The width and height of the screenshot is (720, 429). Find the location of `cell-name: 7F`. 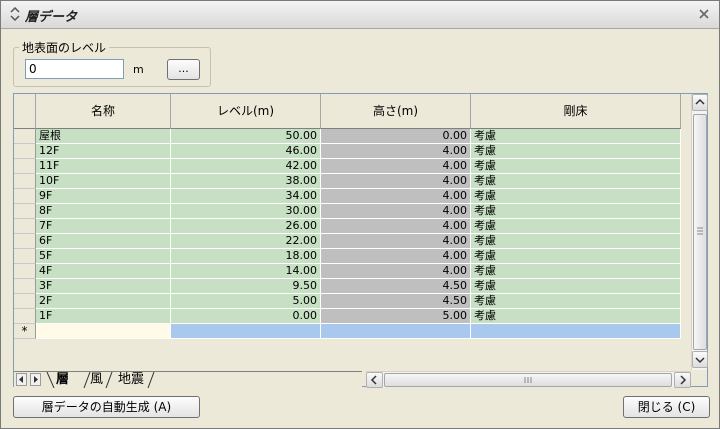

cell-name: 7F is located at coordinates (103, 226).